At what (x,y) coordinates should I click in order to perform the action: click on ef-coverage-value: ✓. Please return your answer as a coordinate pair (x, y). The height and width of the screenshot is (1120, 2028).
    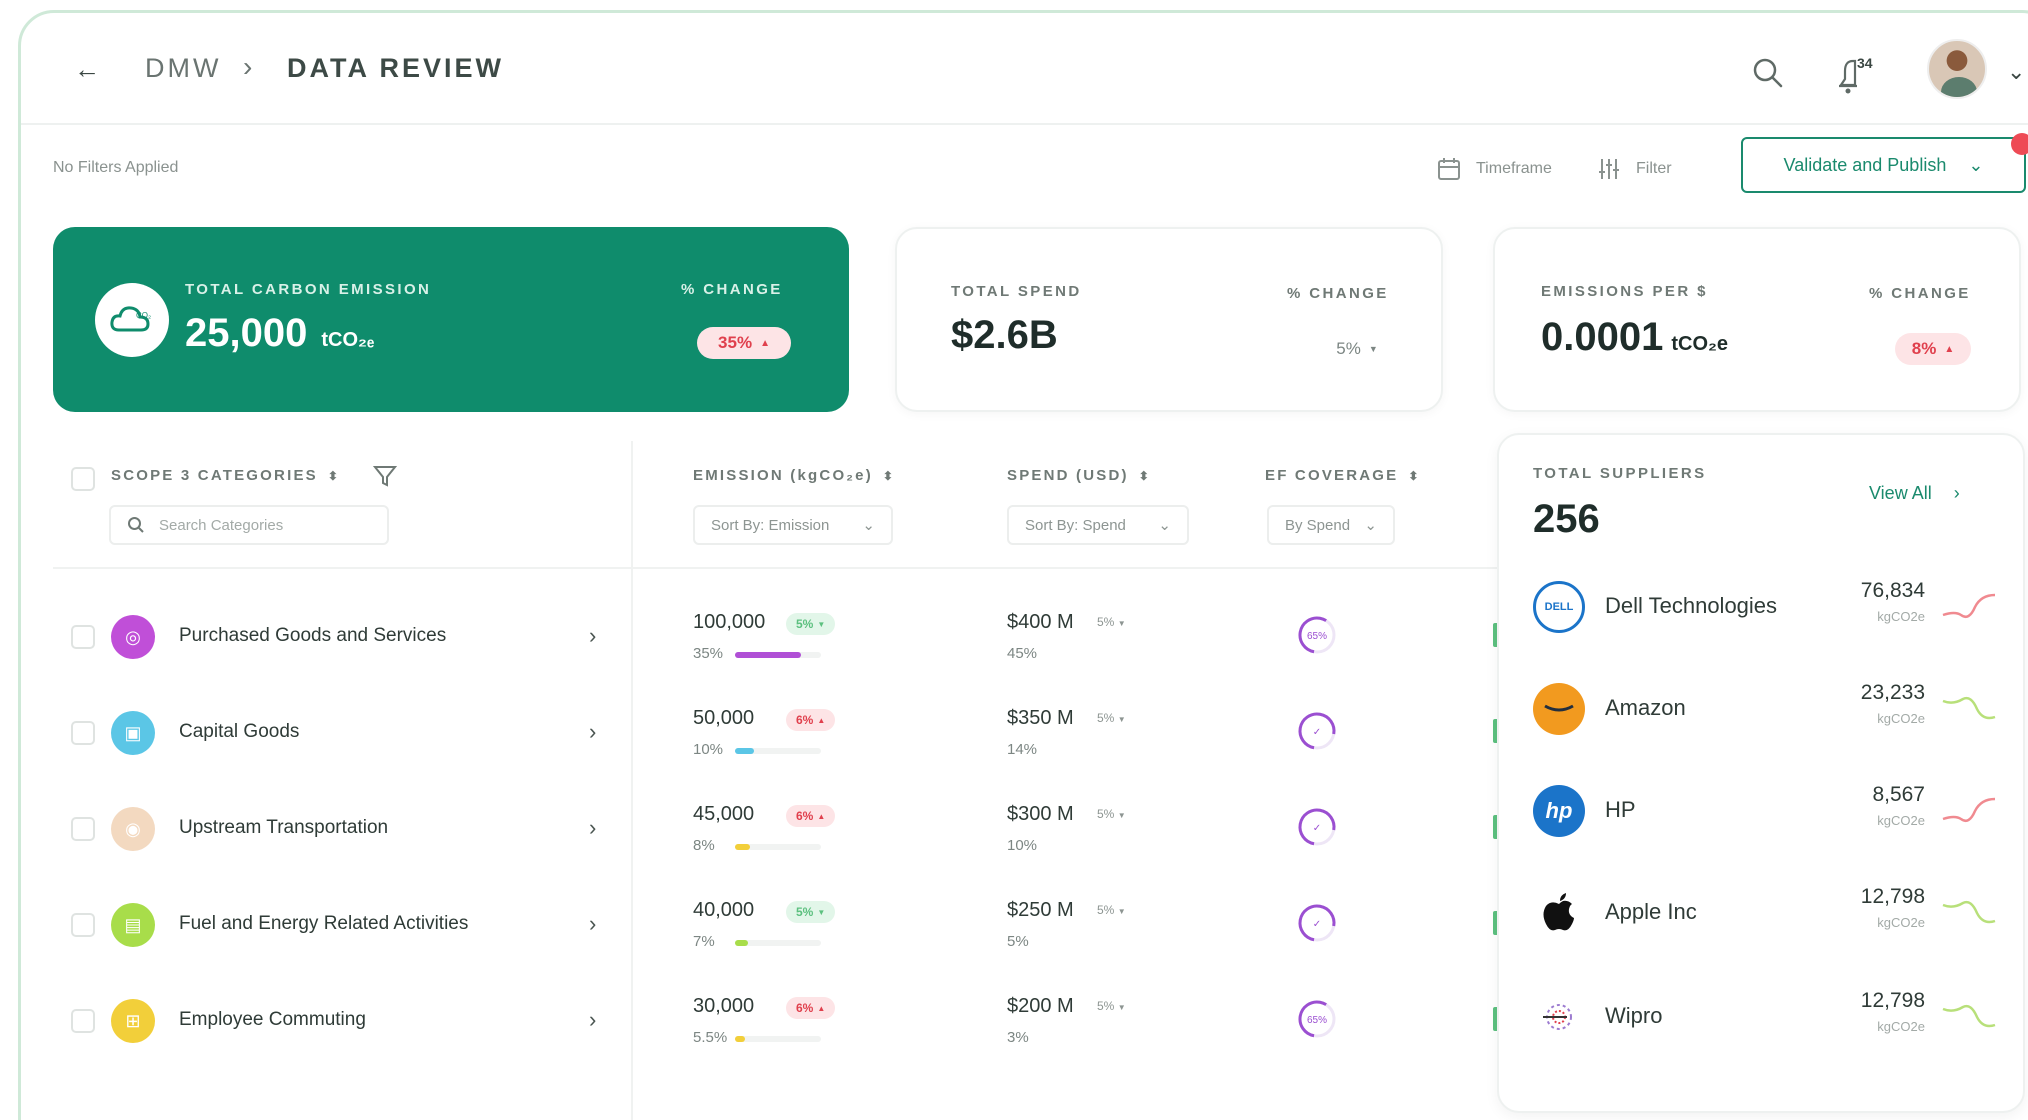
    Looking at the image, I should click on (1317, 924).